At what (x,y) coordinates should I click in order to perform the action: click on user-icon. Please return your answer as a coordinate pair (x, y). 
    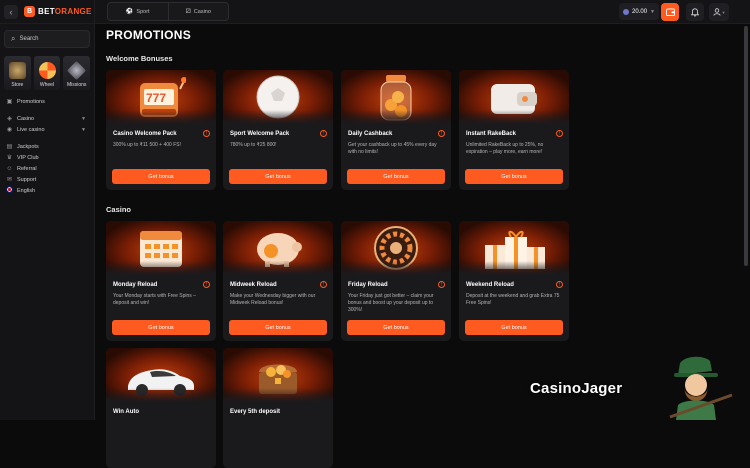
    Looking at the image, I should click on (716, 12).